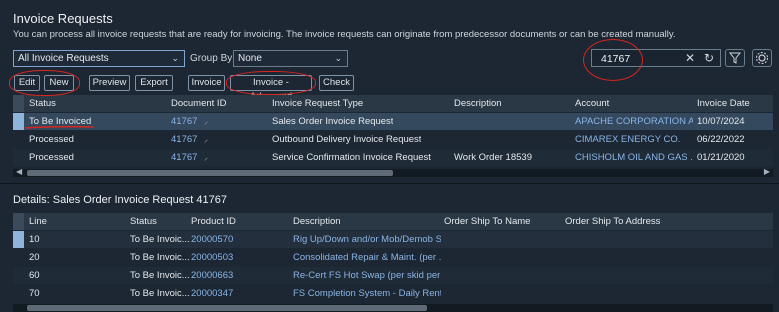 The image size is (779, 312). What do you see at coordinates (290, 58) in the screenshot?
I see `group-by-select: None ⌄` at bounding box center [290, 58].